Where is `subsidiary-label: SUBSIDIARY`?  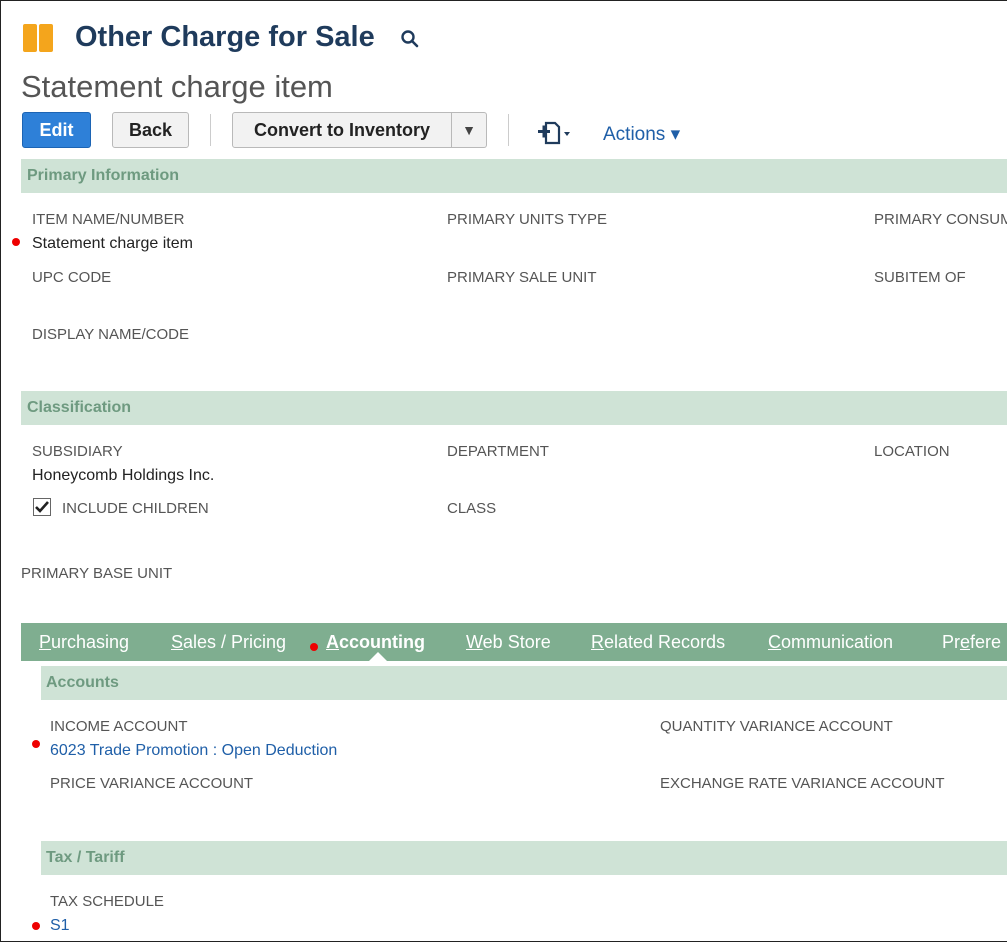 subsidiary-label: SUBSIDIARY is located at coordinates (77, 451).